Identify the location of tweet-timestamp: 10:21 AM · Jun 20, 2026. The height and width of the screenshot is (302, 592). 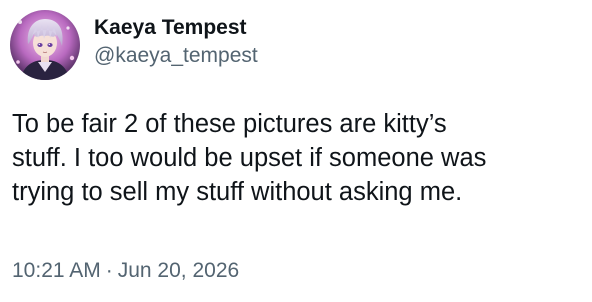
(125, 271).